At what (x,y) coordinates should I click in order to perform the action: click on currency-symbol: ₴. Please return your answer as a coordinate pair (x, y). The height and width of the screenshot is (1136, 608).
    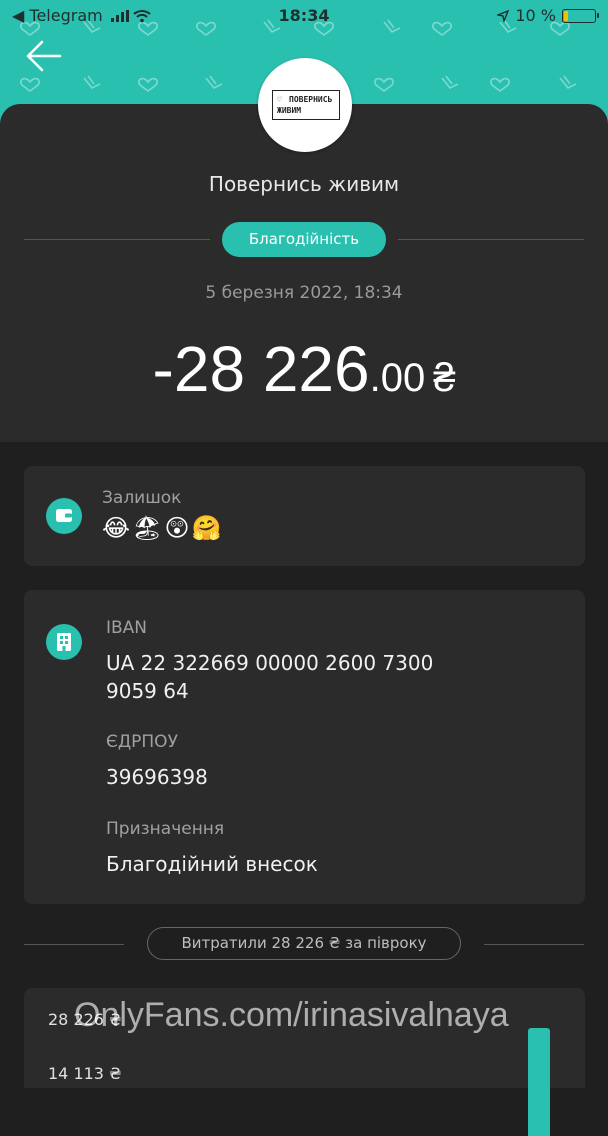
    Looking at the image, I should click on (444, 378).